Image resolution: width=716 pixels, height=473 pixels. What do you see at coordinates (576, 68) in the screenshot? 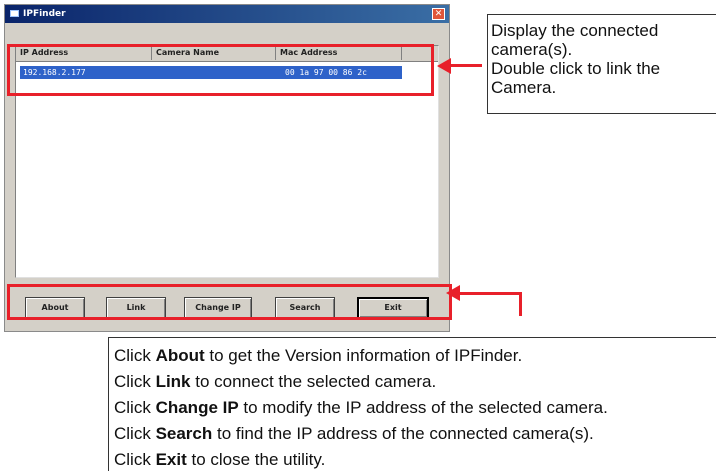
I see `callout-line: Double click to link the` at bounding box center [576, 68].